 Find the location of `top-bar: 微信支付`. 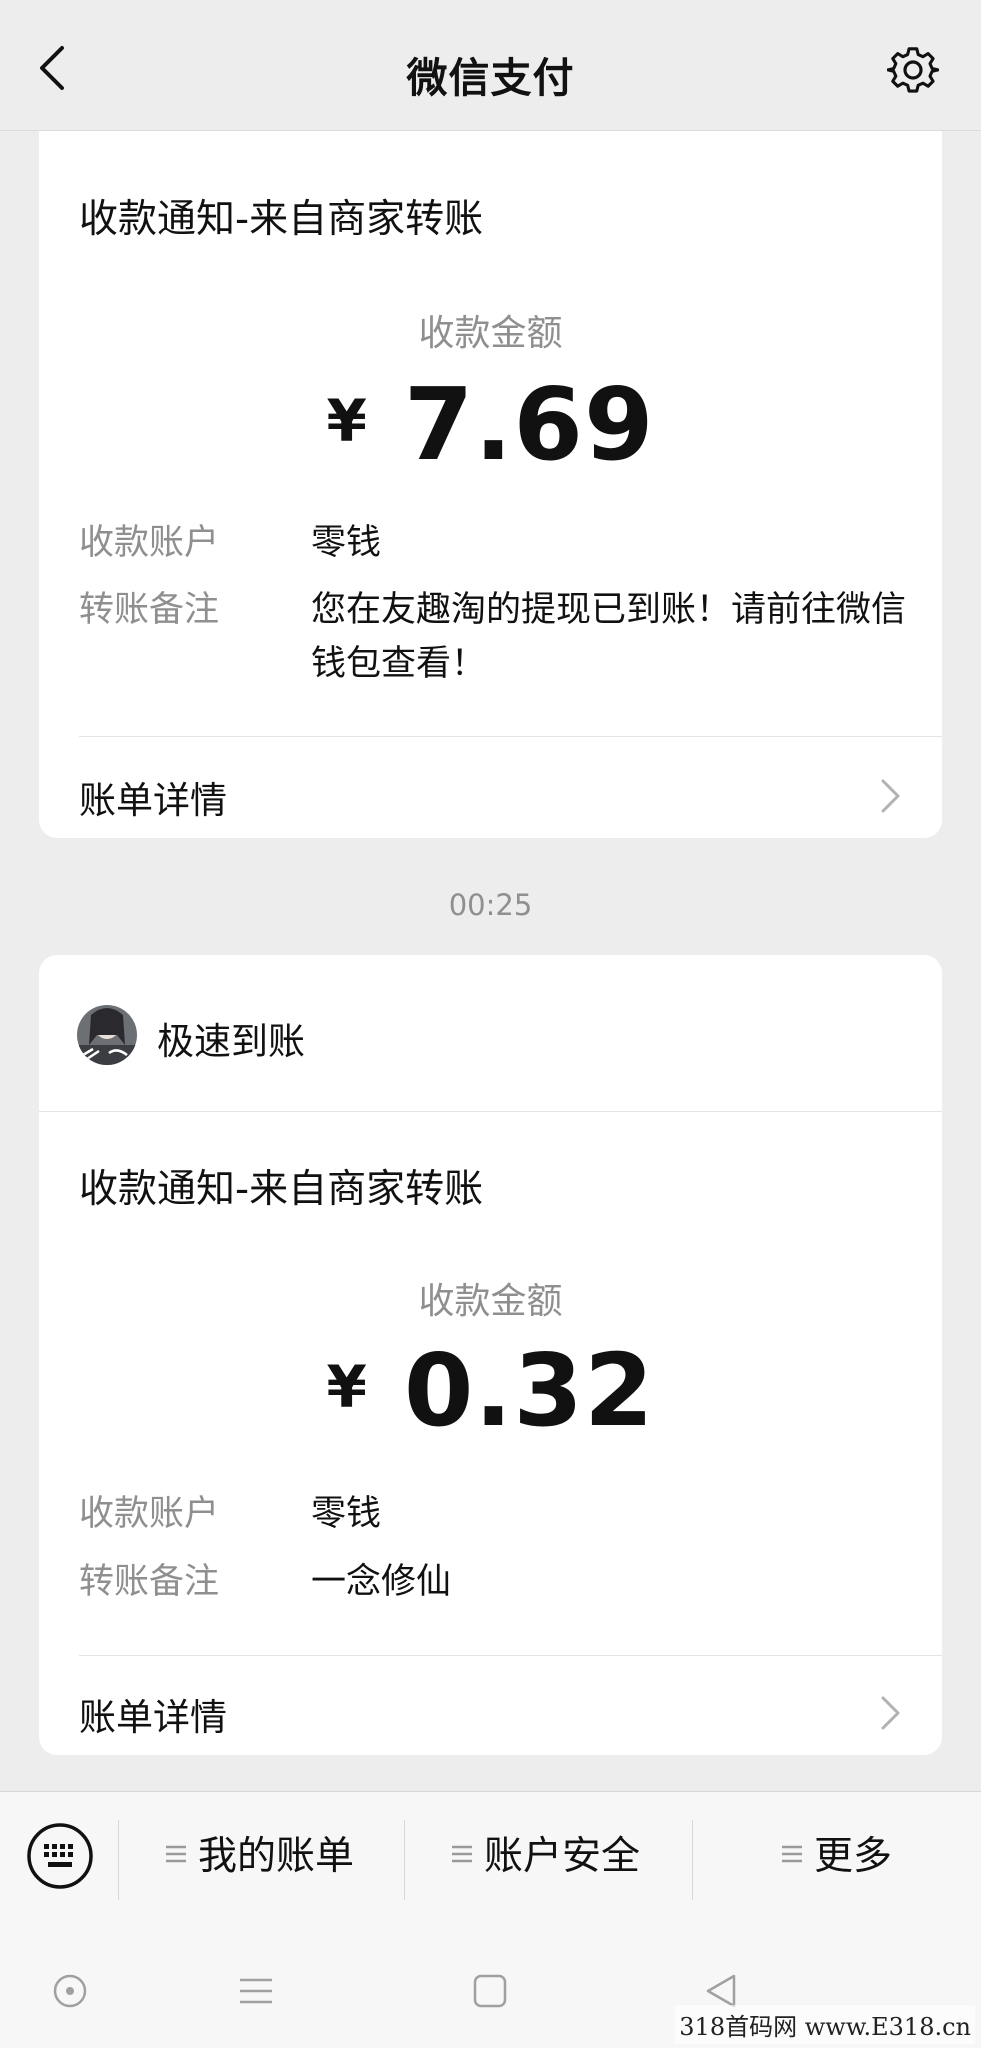

top-bar: 微信支付 is located at coordinates (490, 65).